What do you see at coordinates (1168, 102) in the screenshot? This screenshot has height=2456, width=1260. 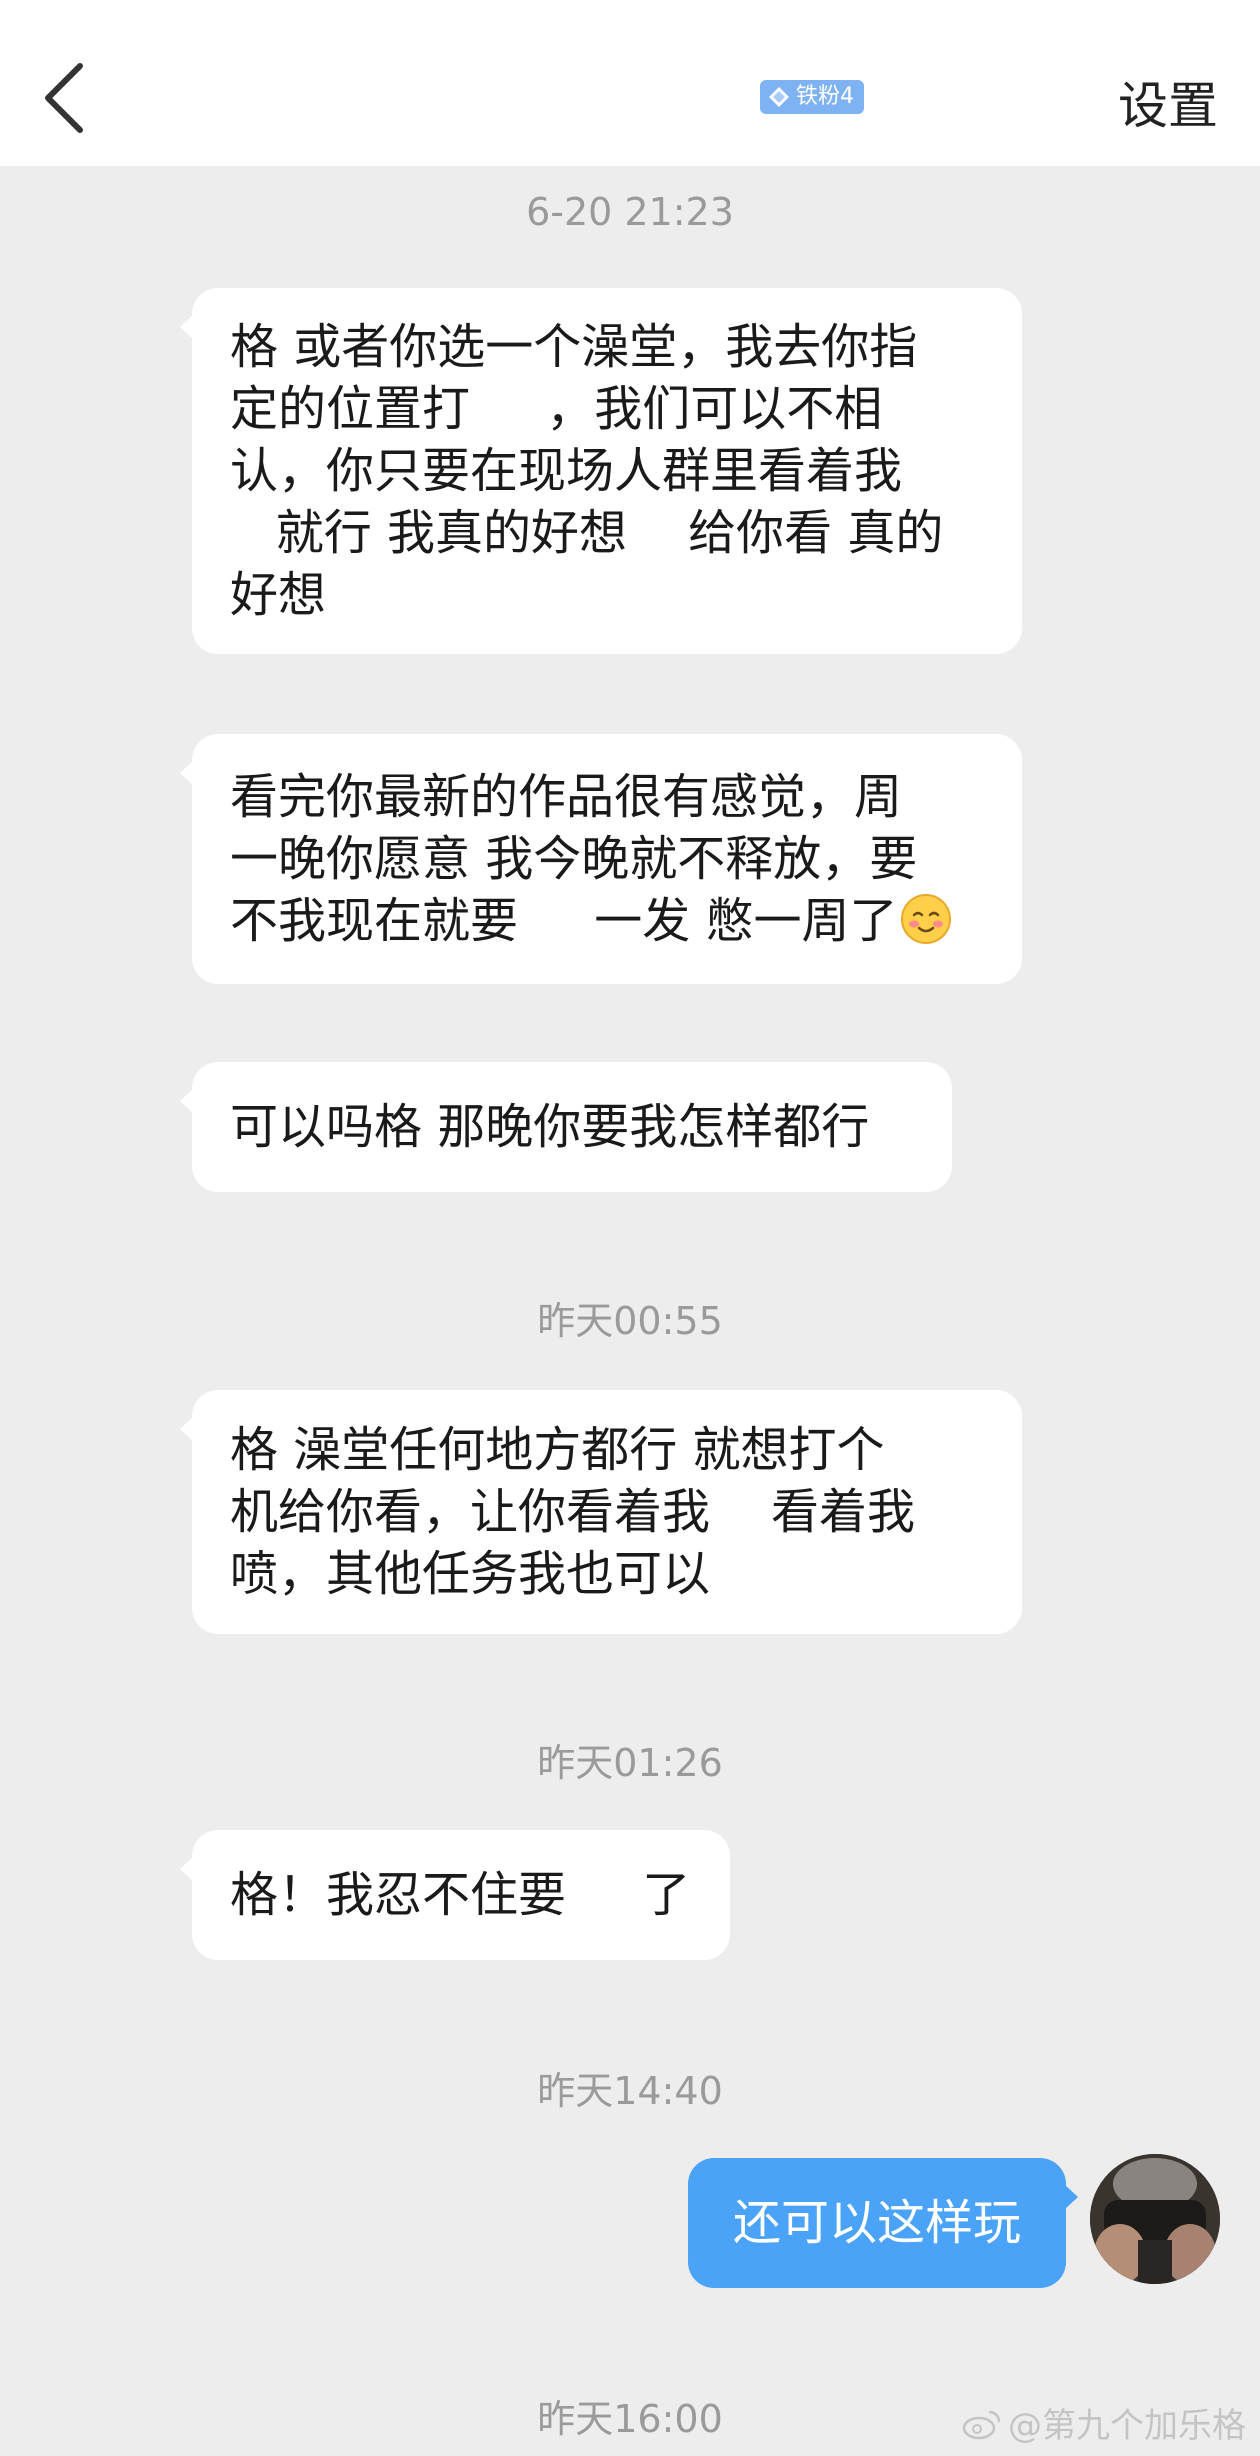 I see `settings-button: 设置` at bounding box center [1168, 102].